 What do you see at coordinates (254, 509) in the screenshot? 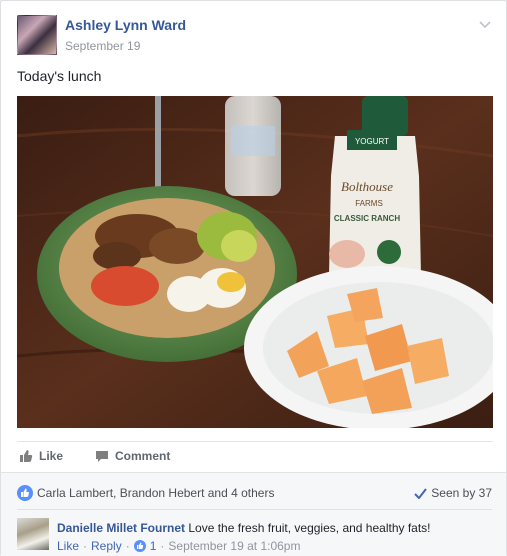
I see `footer-divider` at bounding box center [254, 509].